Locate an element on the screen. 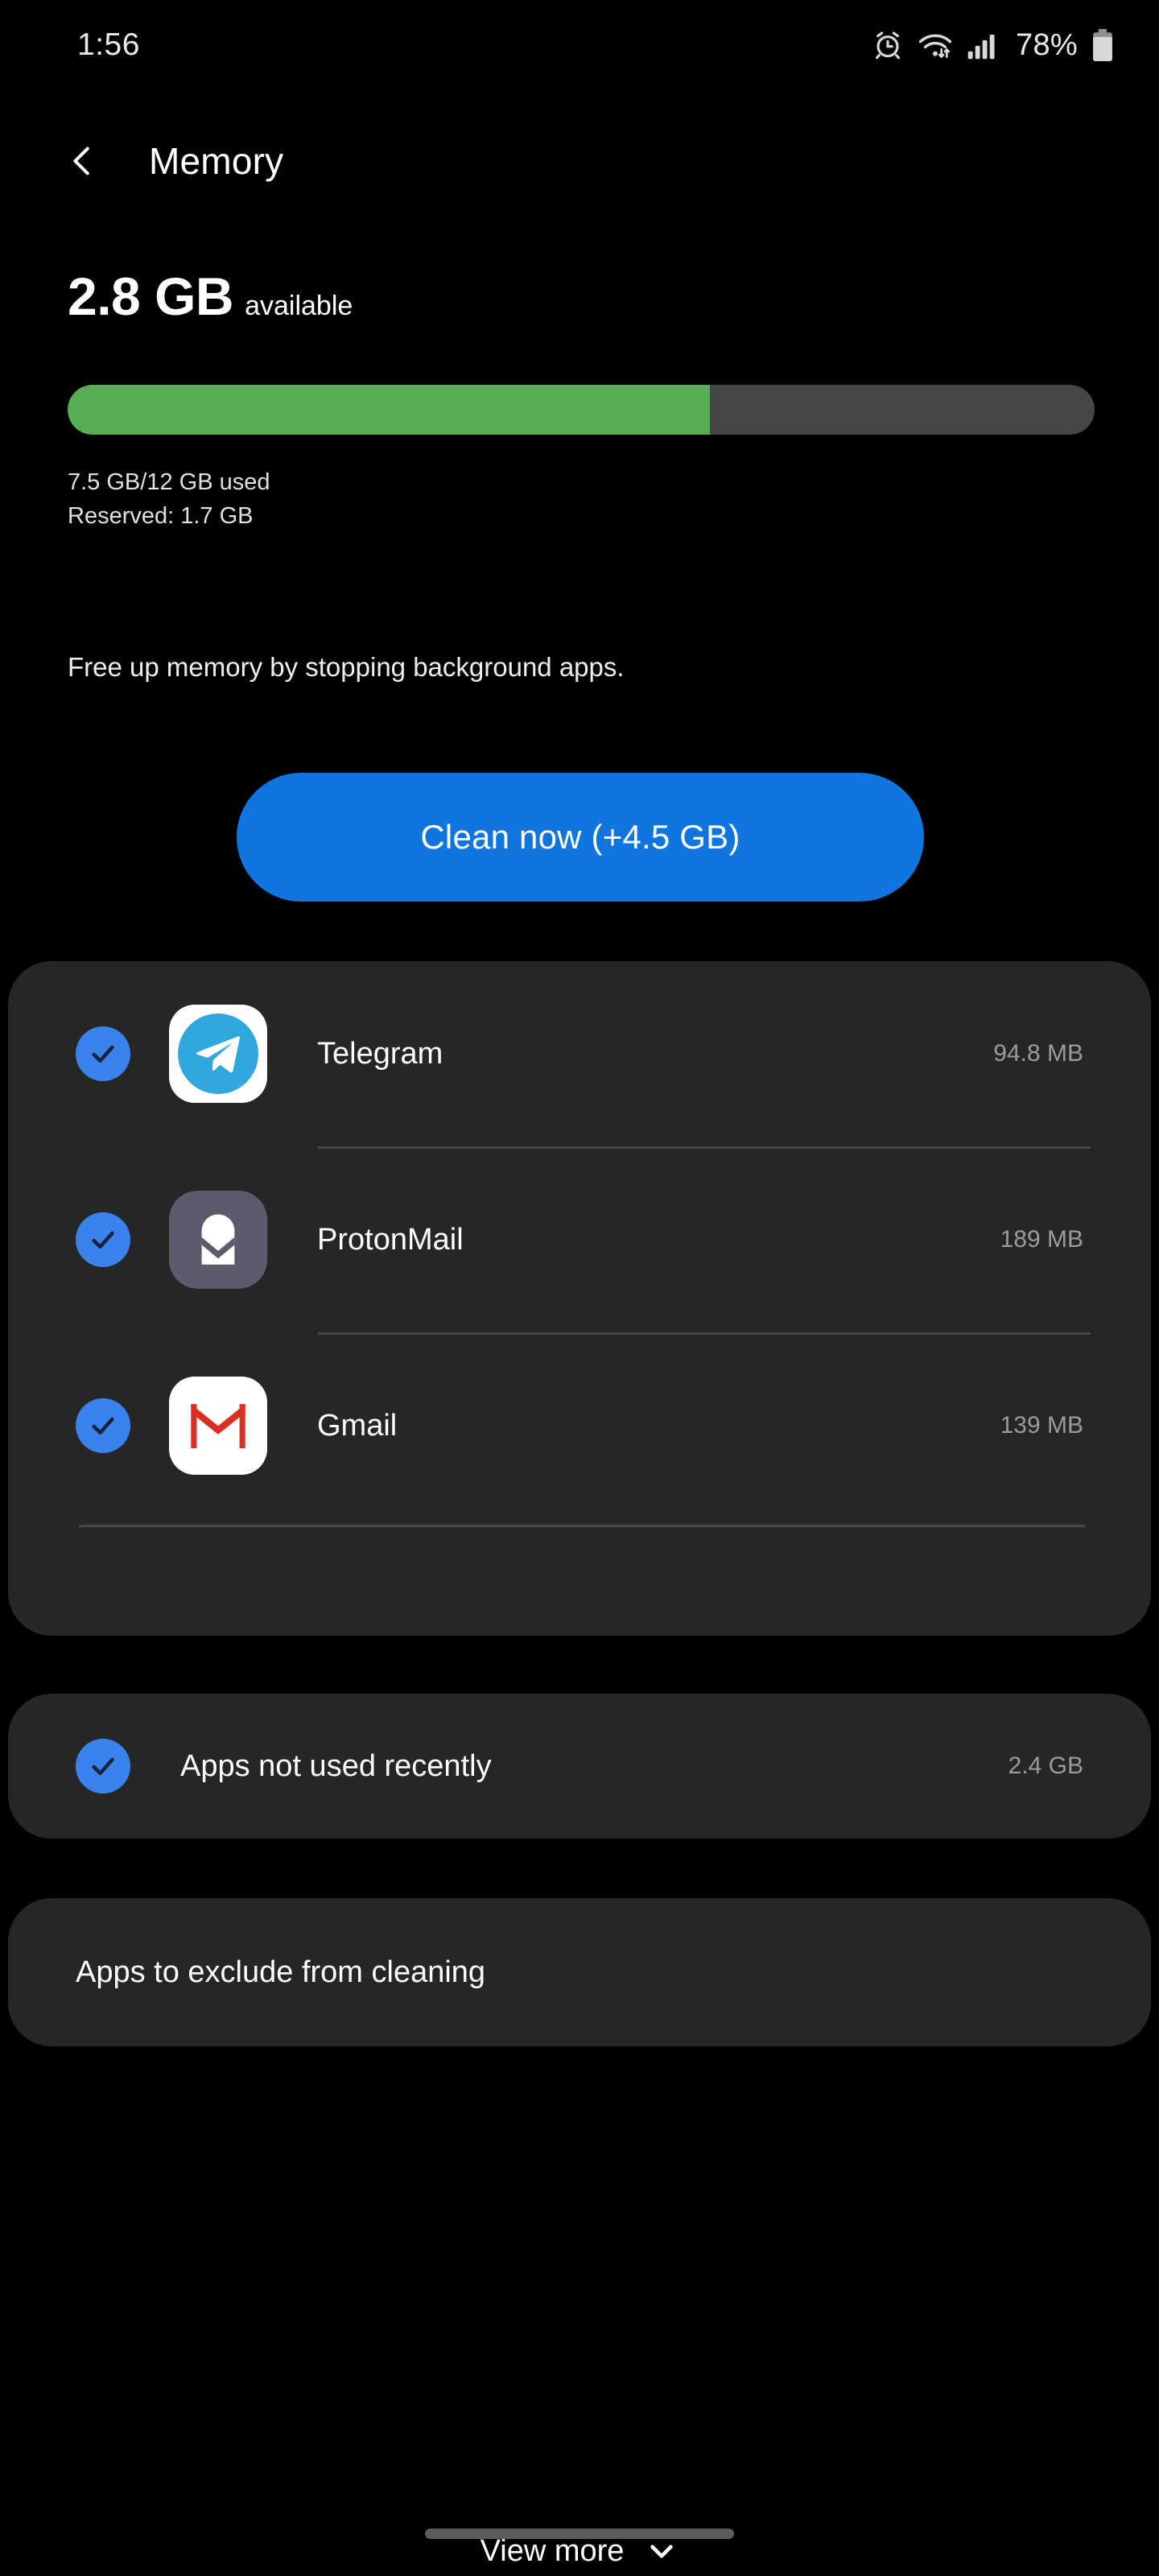  exclude-apps-row: Apps to exclude from cleaning is located at coordinates (579, 1972).